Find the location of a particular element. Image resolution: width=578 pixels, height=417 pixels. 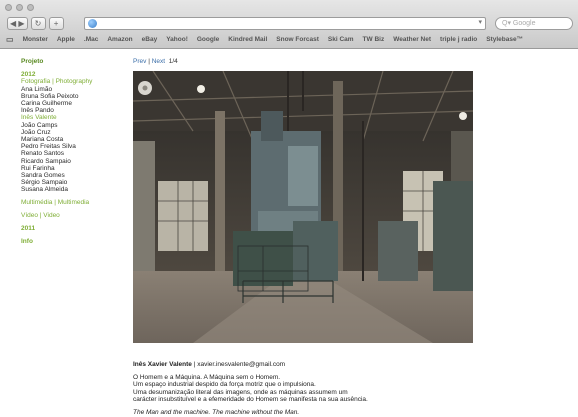

globe-icon is located at coordinates (92, 23).